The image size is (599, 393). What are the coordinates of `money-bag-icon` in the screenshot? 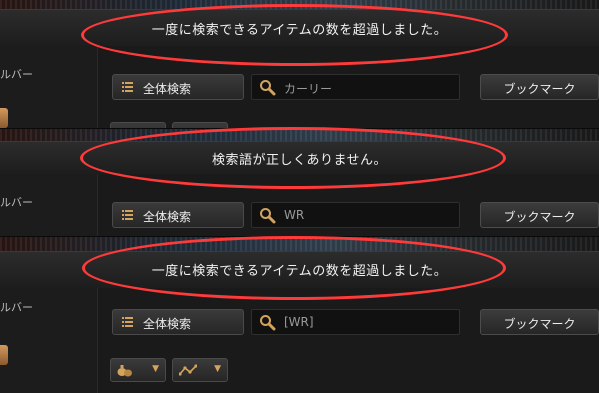 It's located at (124, 371).